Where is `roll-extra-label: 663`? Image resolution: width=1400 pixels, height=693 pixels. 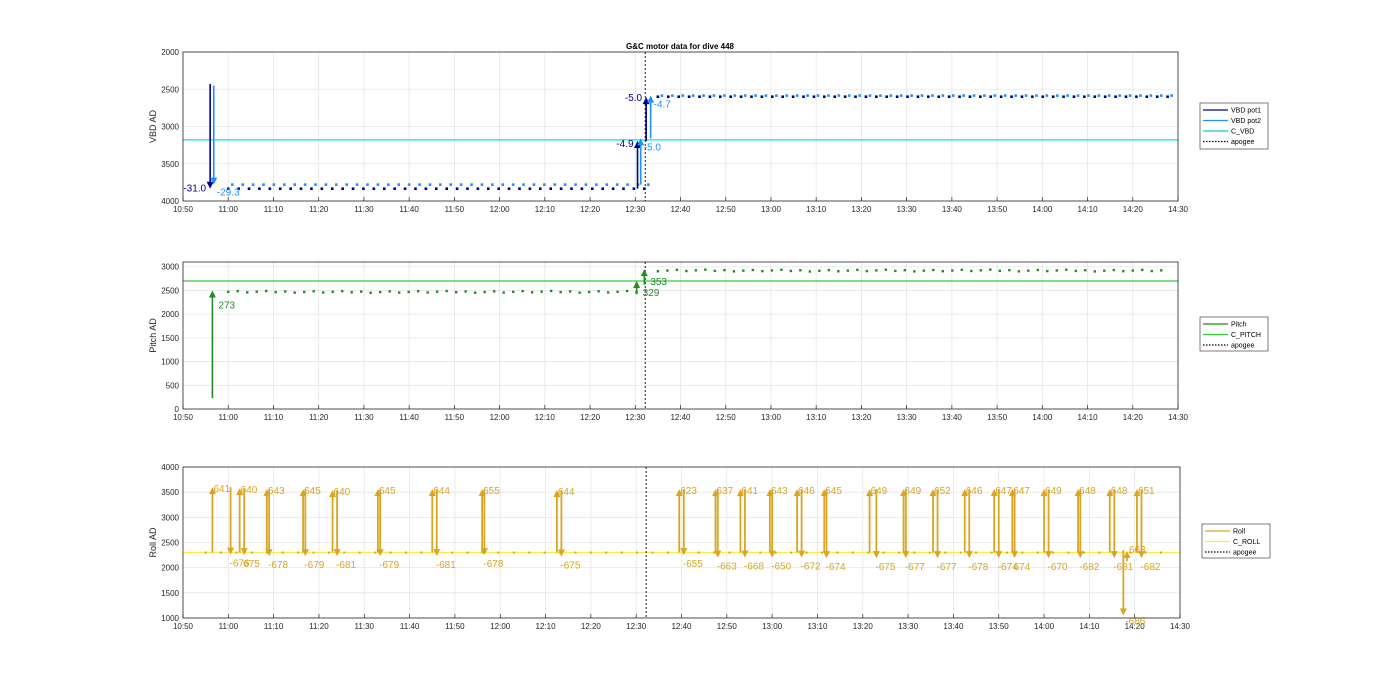 roll-extra-label: 663 is located at coordinates (1137, 550).